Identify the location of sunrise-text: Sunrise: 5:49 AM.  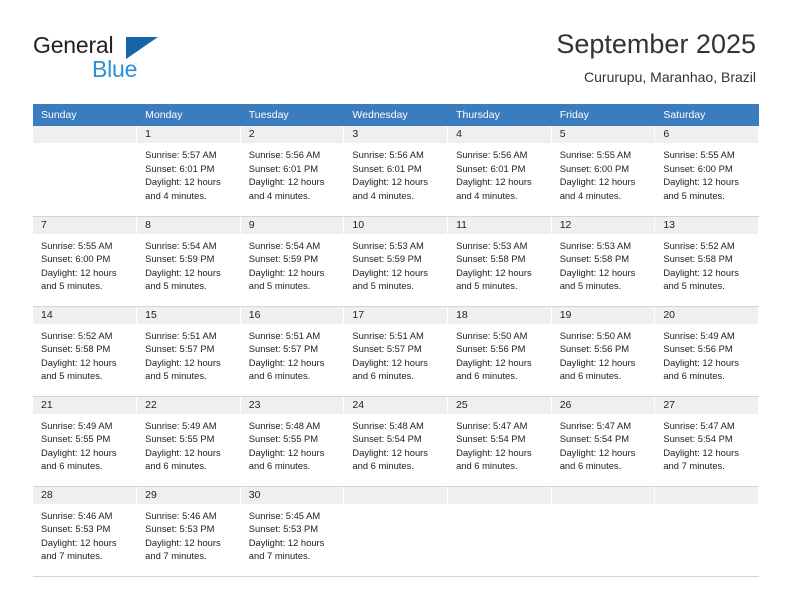
(77, 425).